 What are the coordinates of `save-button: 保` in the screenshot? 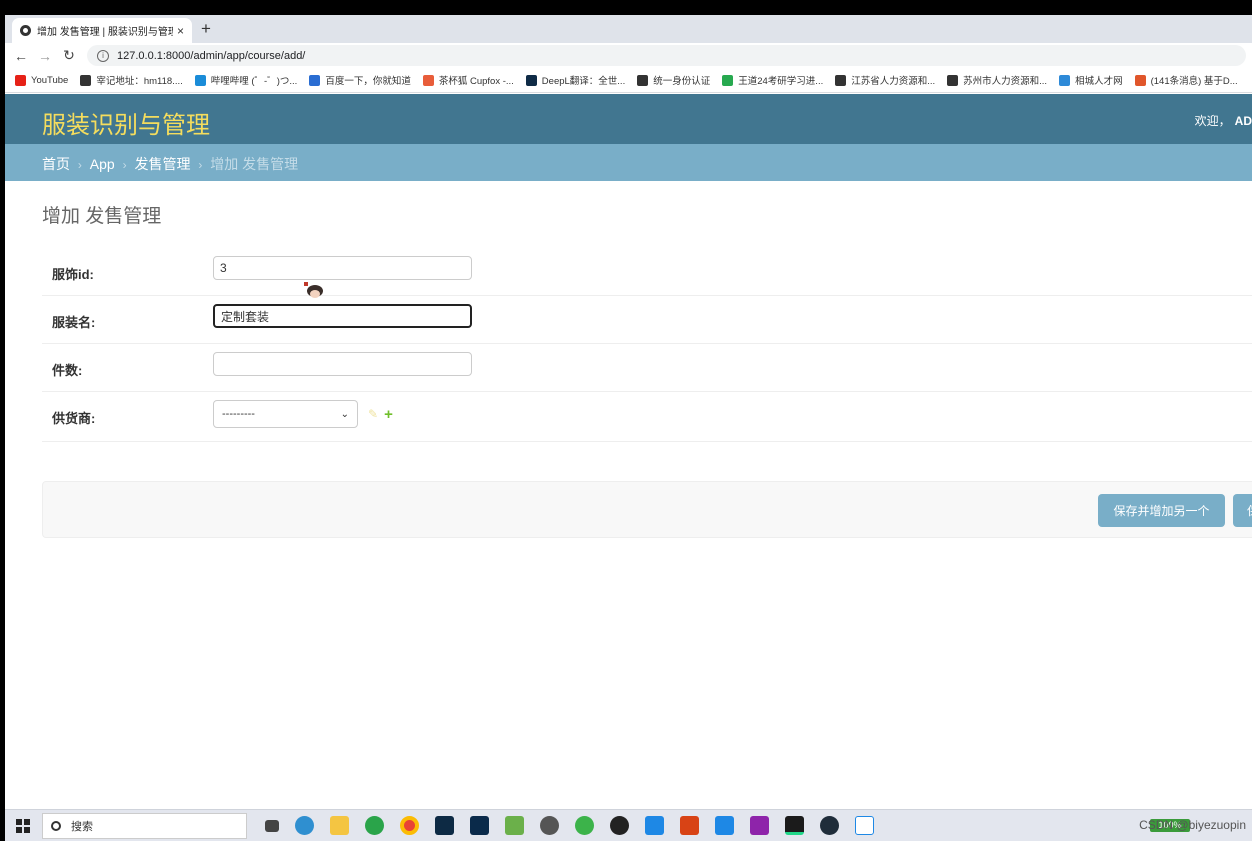 It's located at (1242, 510).